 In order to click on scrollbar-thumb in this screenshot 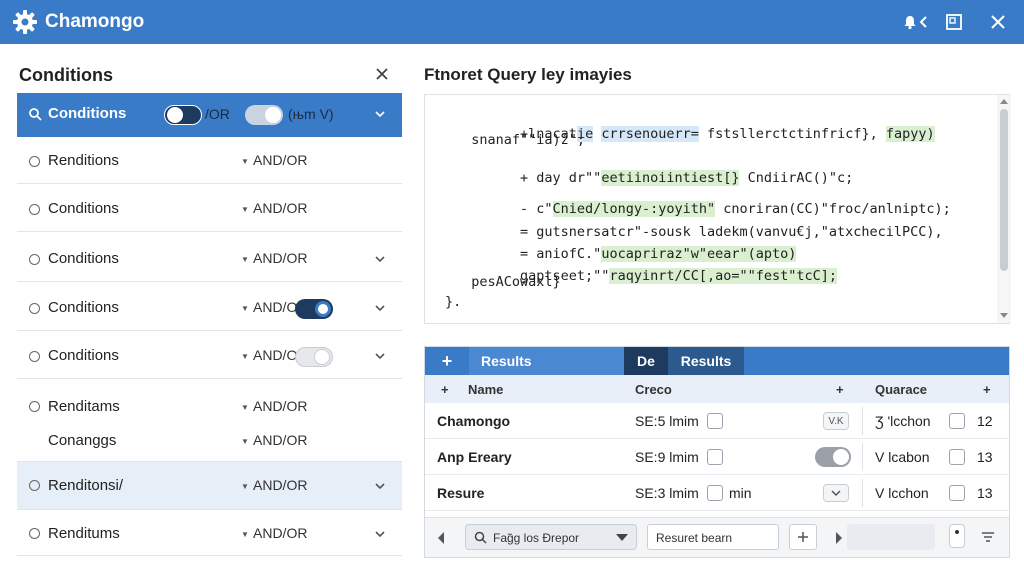, I will do `click(1004, 190)`.